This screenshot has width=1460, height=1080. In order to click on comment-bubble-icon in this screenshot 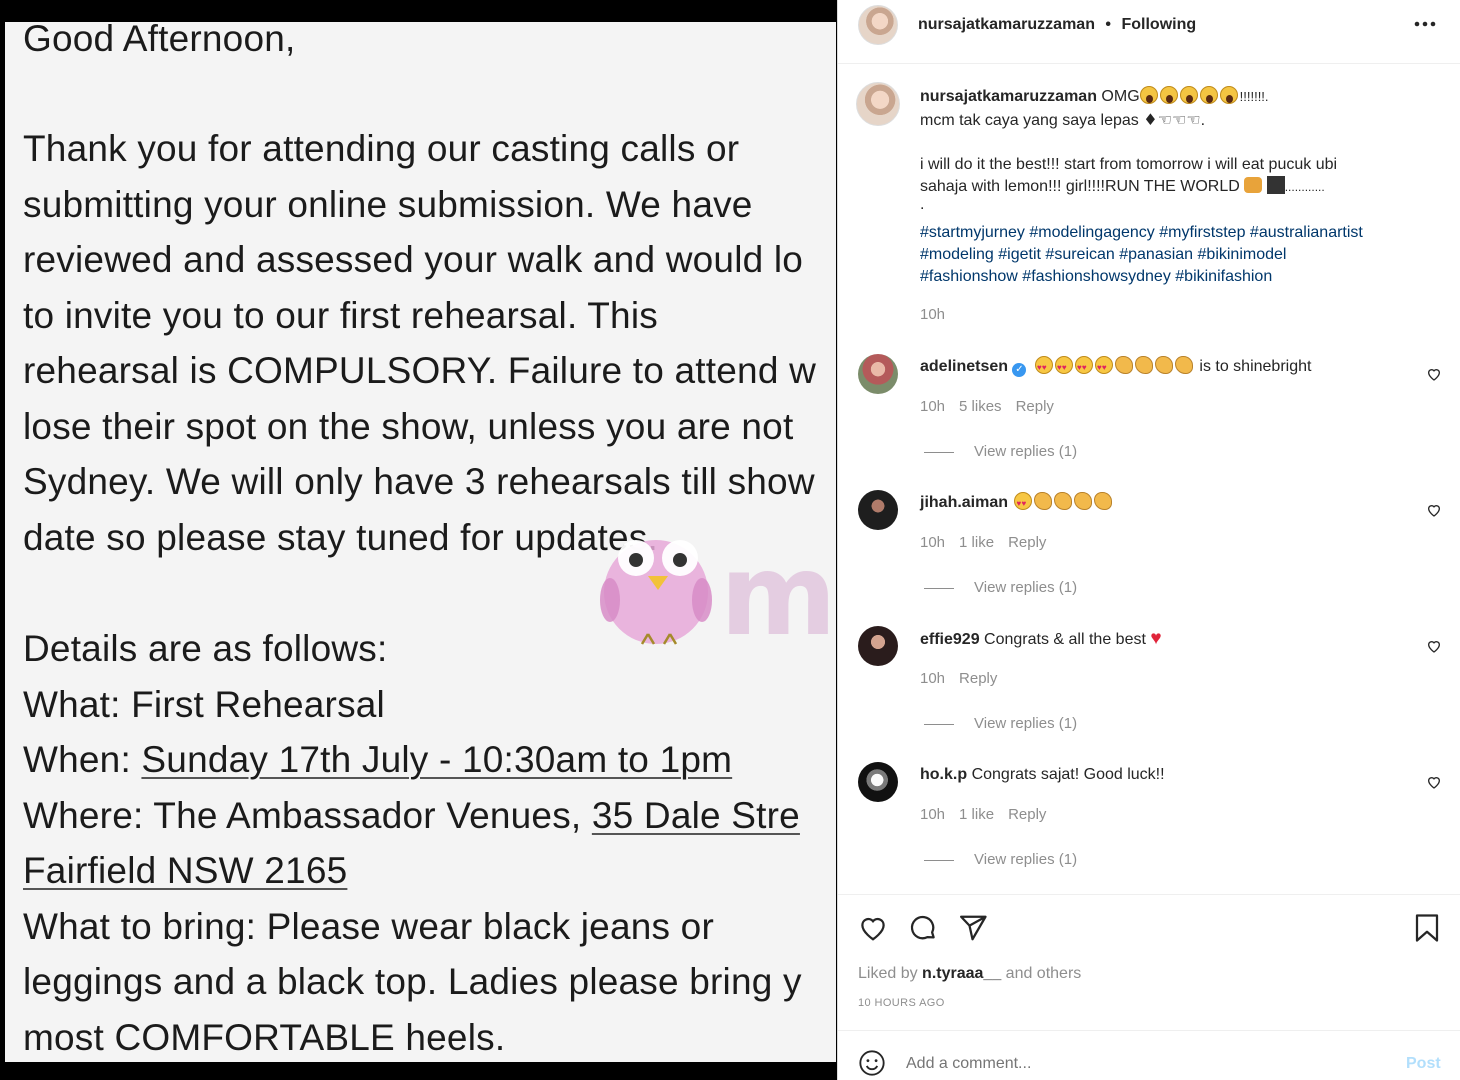, I will do `click(923, 928)`.